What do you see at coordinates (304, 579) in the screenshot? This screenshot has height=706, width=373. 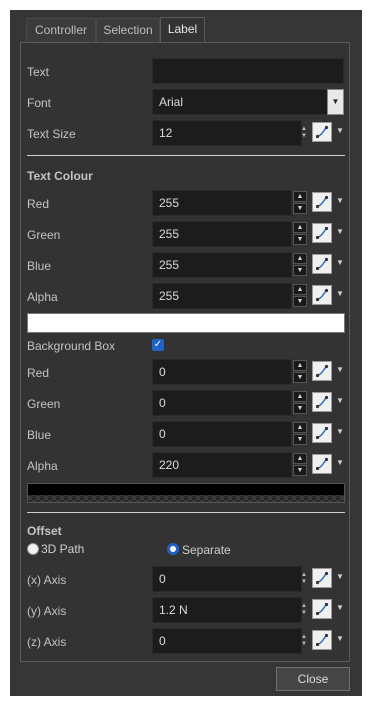 I see `x-axis-stepper: ▲ ▼` at bounding box center [304, 579].